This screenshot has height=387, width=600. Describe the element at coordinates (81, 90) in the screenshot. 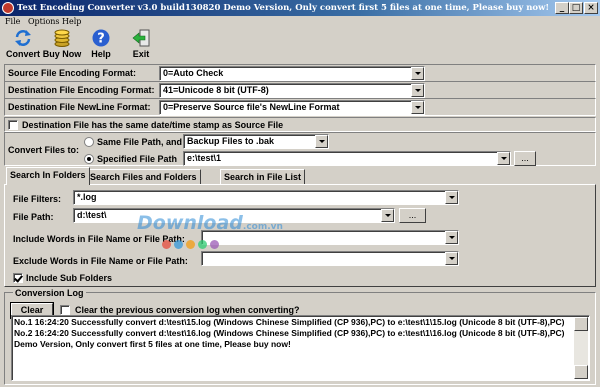

I see `dest-encoding-label: Destination File Encoding Format:` at that location.